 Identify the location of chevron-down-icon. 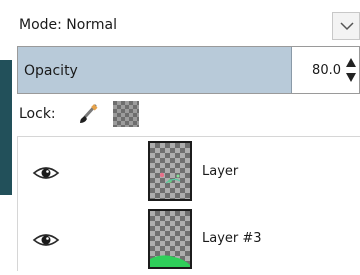
(347, 26).